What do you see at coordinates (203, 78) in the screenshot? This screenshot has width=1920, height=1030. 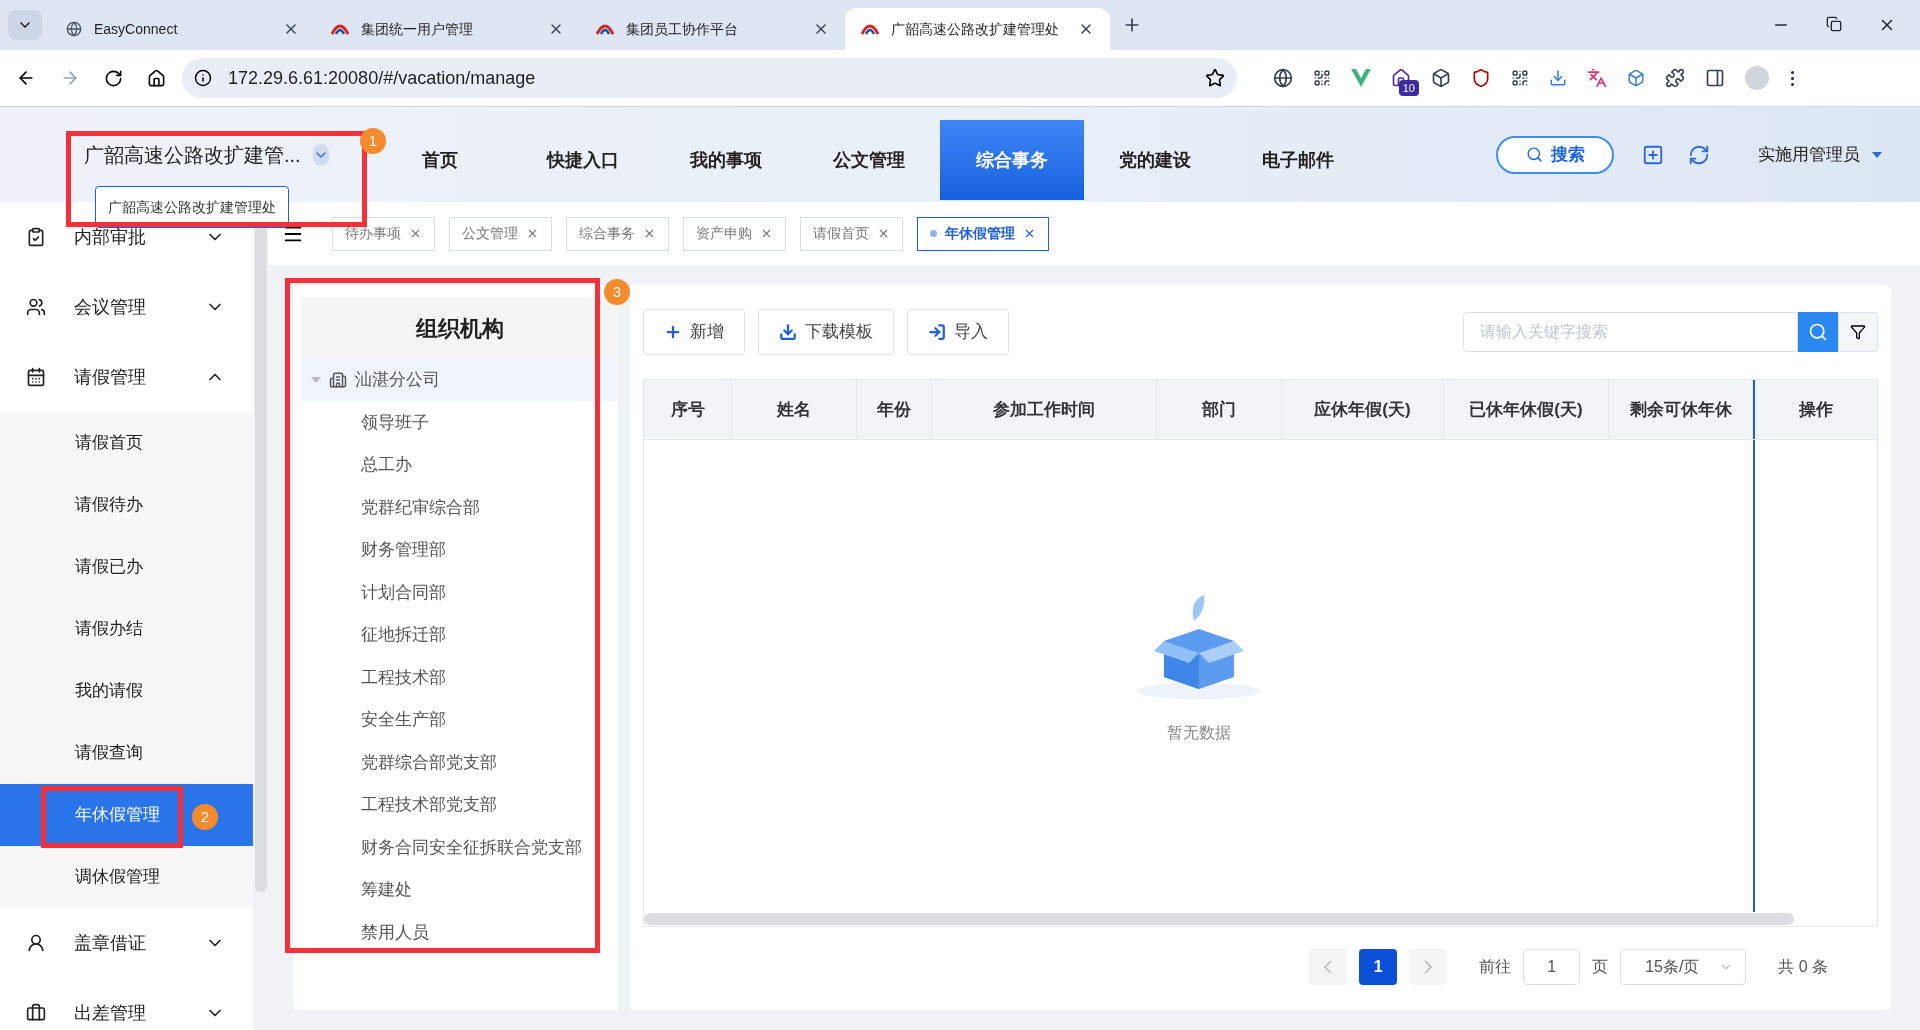 I see `site-info-icon` at bounding box center [203, 78].